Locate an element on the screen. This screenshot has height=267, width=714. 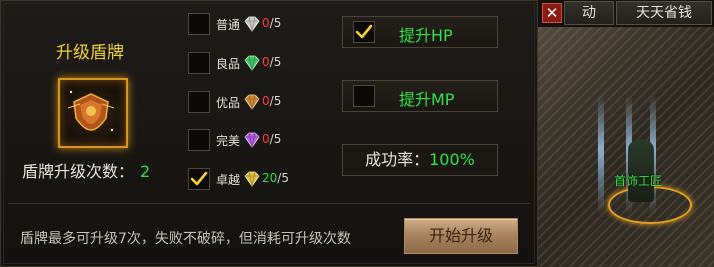
material-name: 良品 is located at coordinates (228, 64).